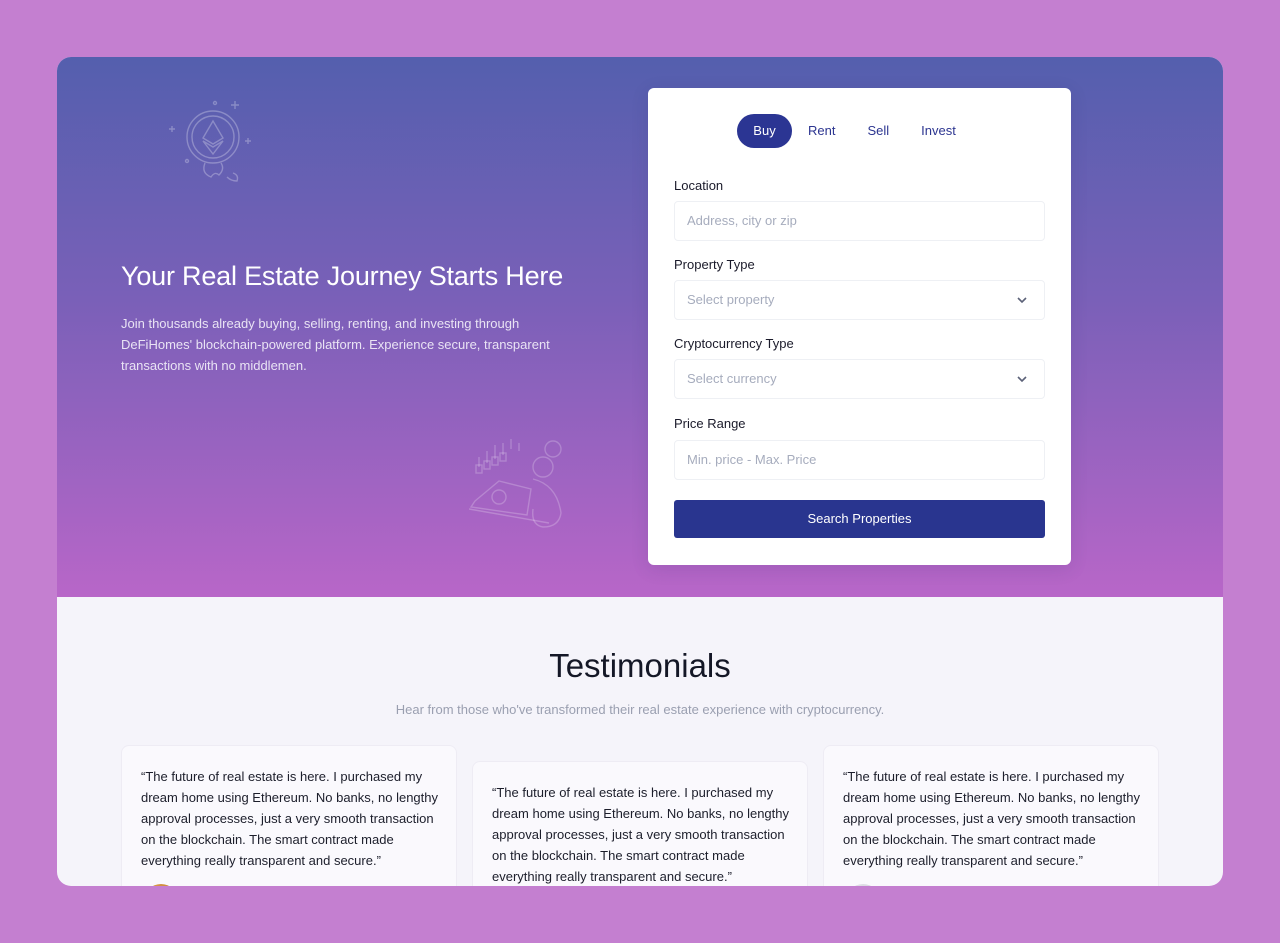 The height and width of the screenshot is (943, 1280). I want to click on tab-sell: Sell, so click(878, 131).